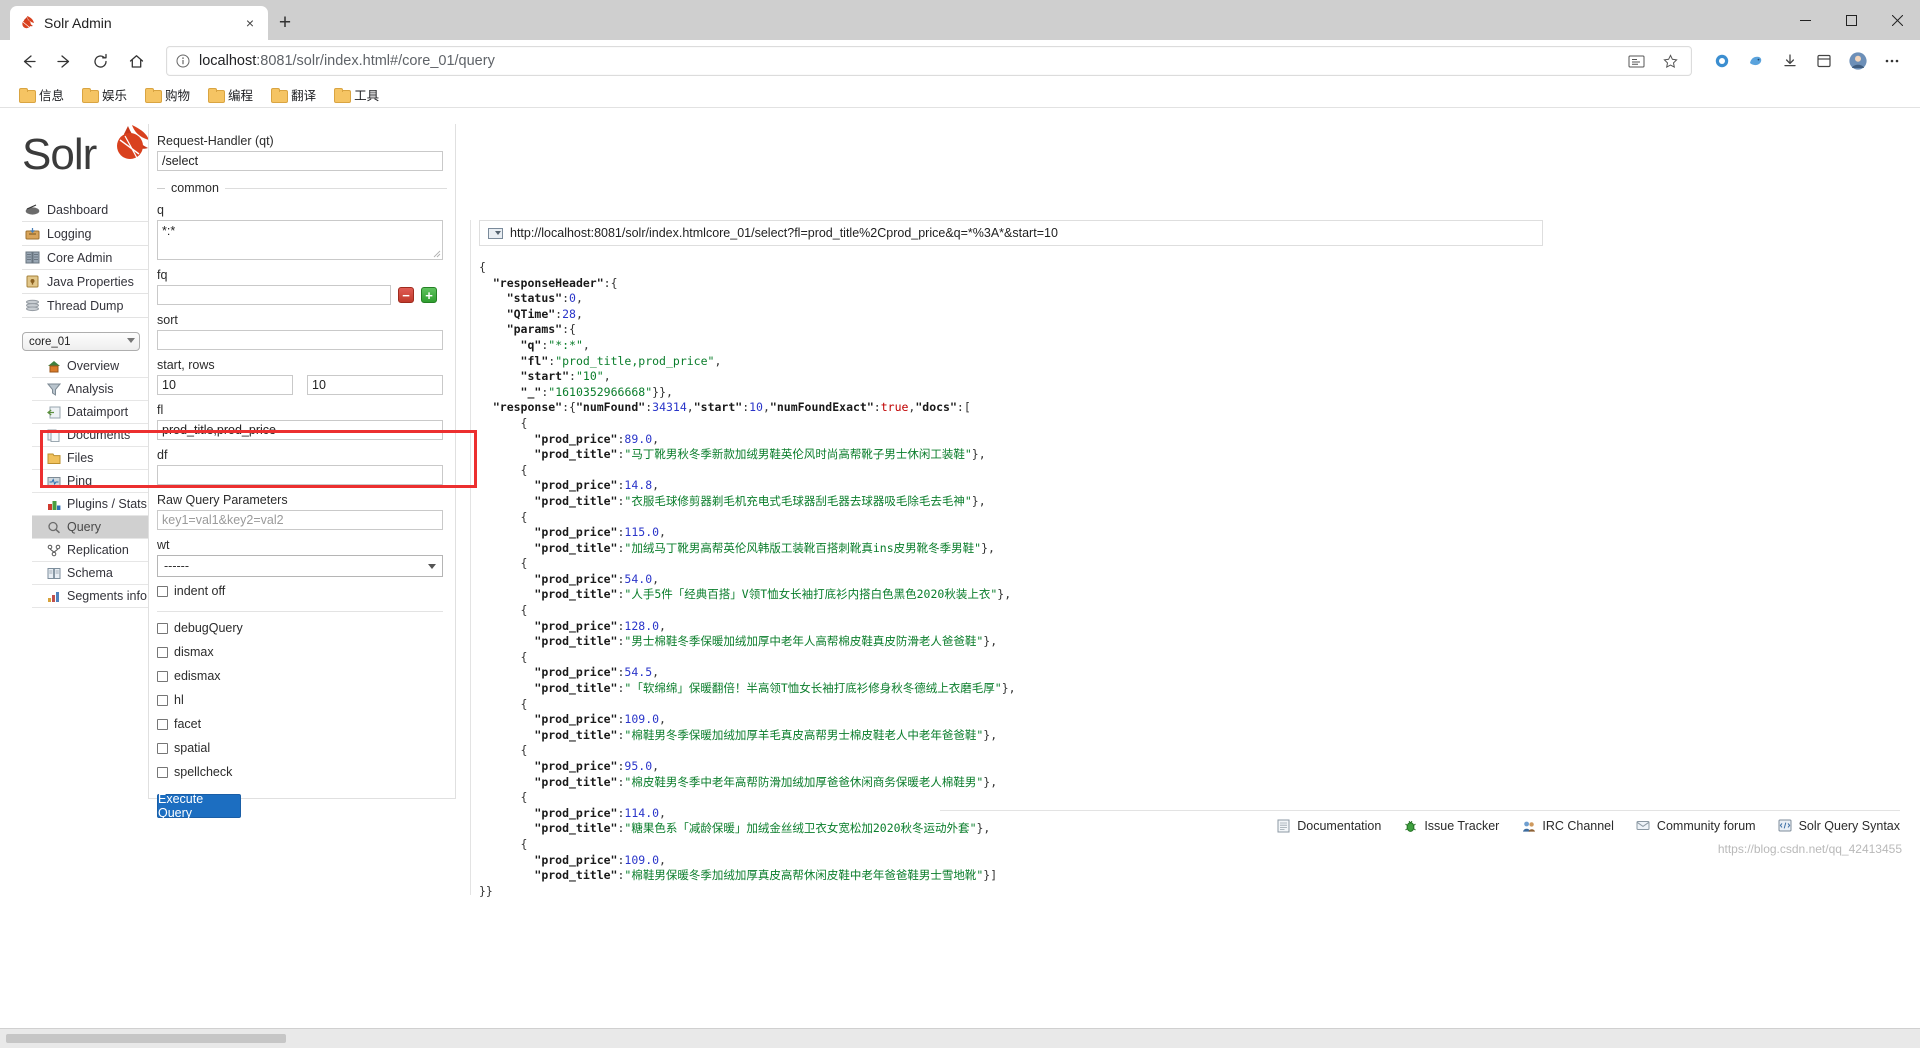  What do you see at coordinates (300, 611) in the screenshot?
I see `form-divider` at bounding box center [300, 611].